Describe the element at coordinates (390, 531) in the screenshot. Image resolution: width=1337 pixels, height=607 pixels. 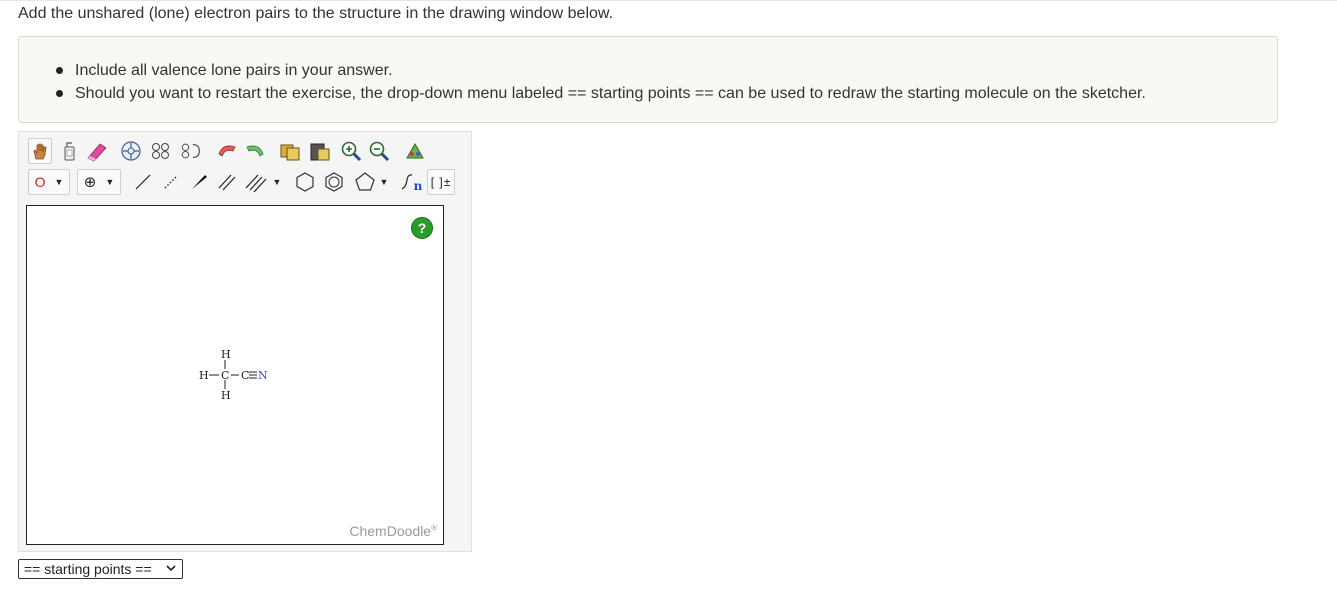
I see `brand-text: ChemDoodle` at that location.